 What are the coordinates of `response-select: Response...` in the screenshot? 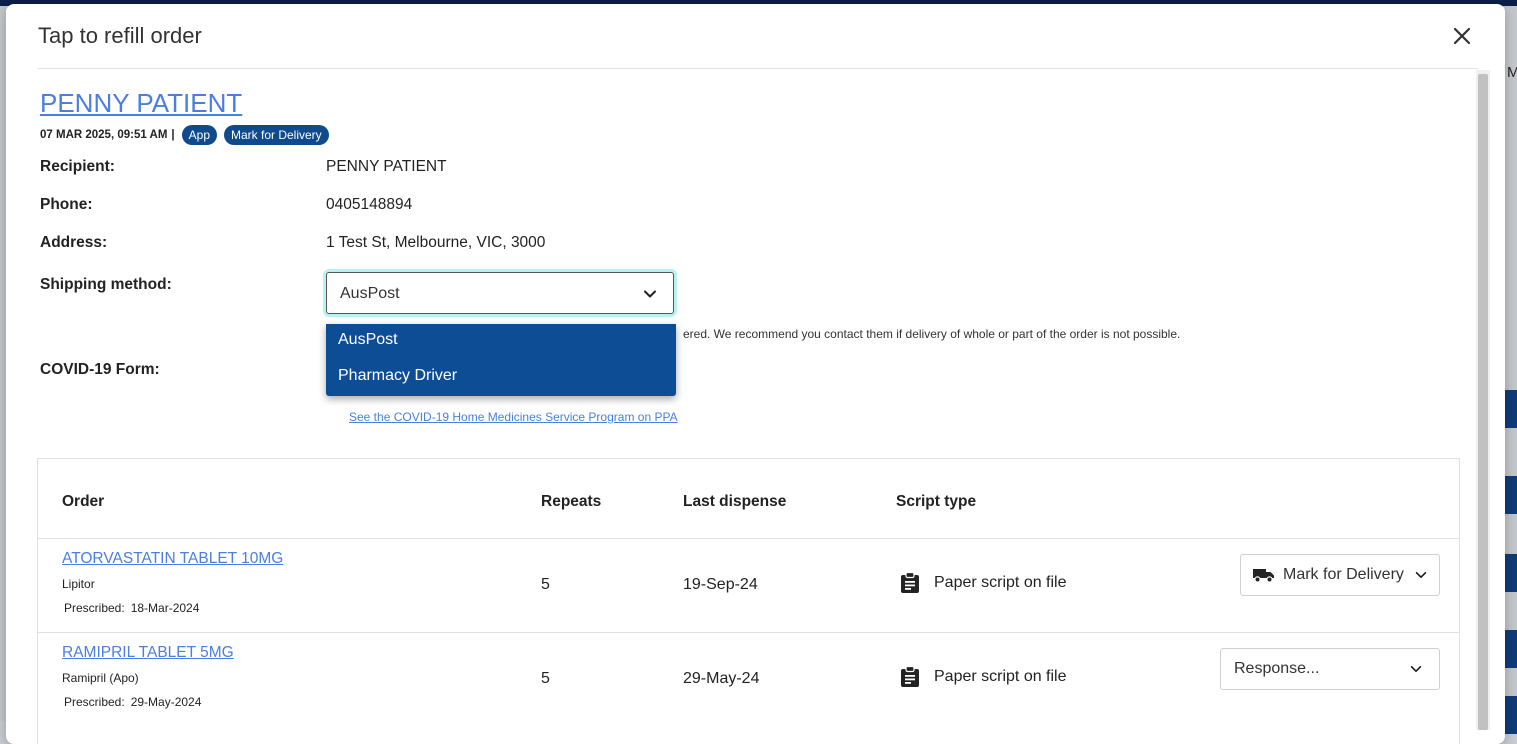 It's located at (1330, 669).